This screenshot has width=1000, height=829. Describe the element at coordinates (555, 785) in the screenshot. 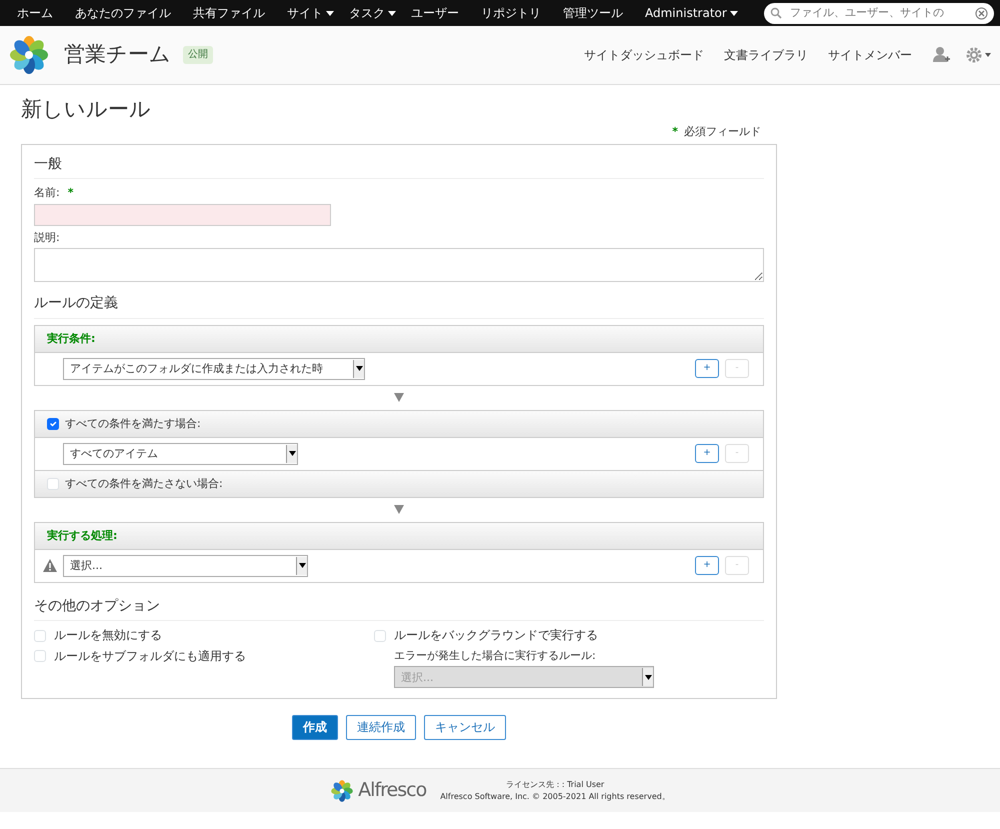

I see `license-text: ライセンス先：: Trial User` at that location.